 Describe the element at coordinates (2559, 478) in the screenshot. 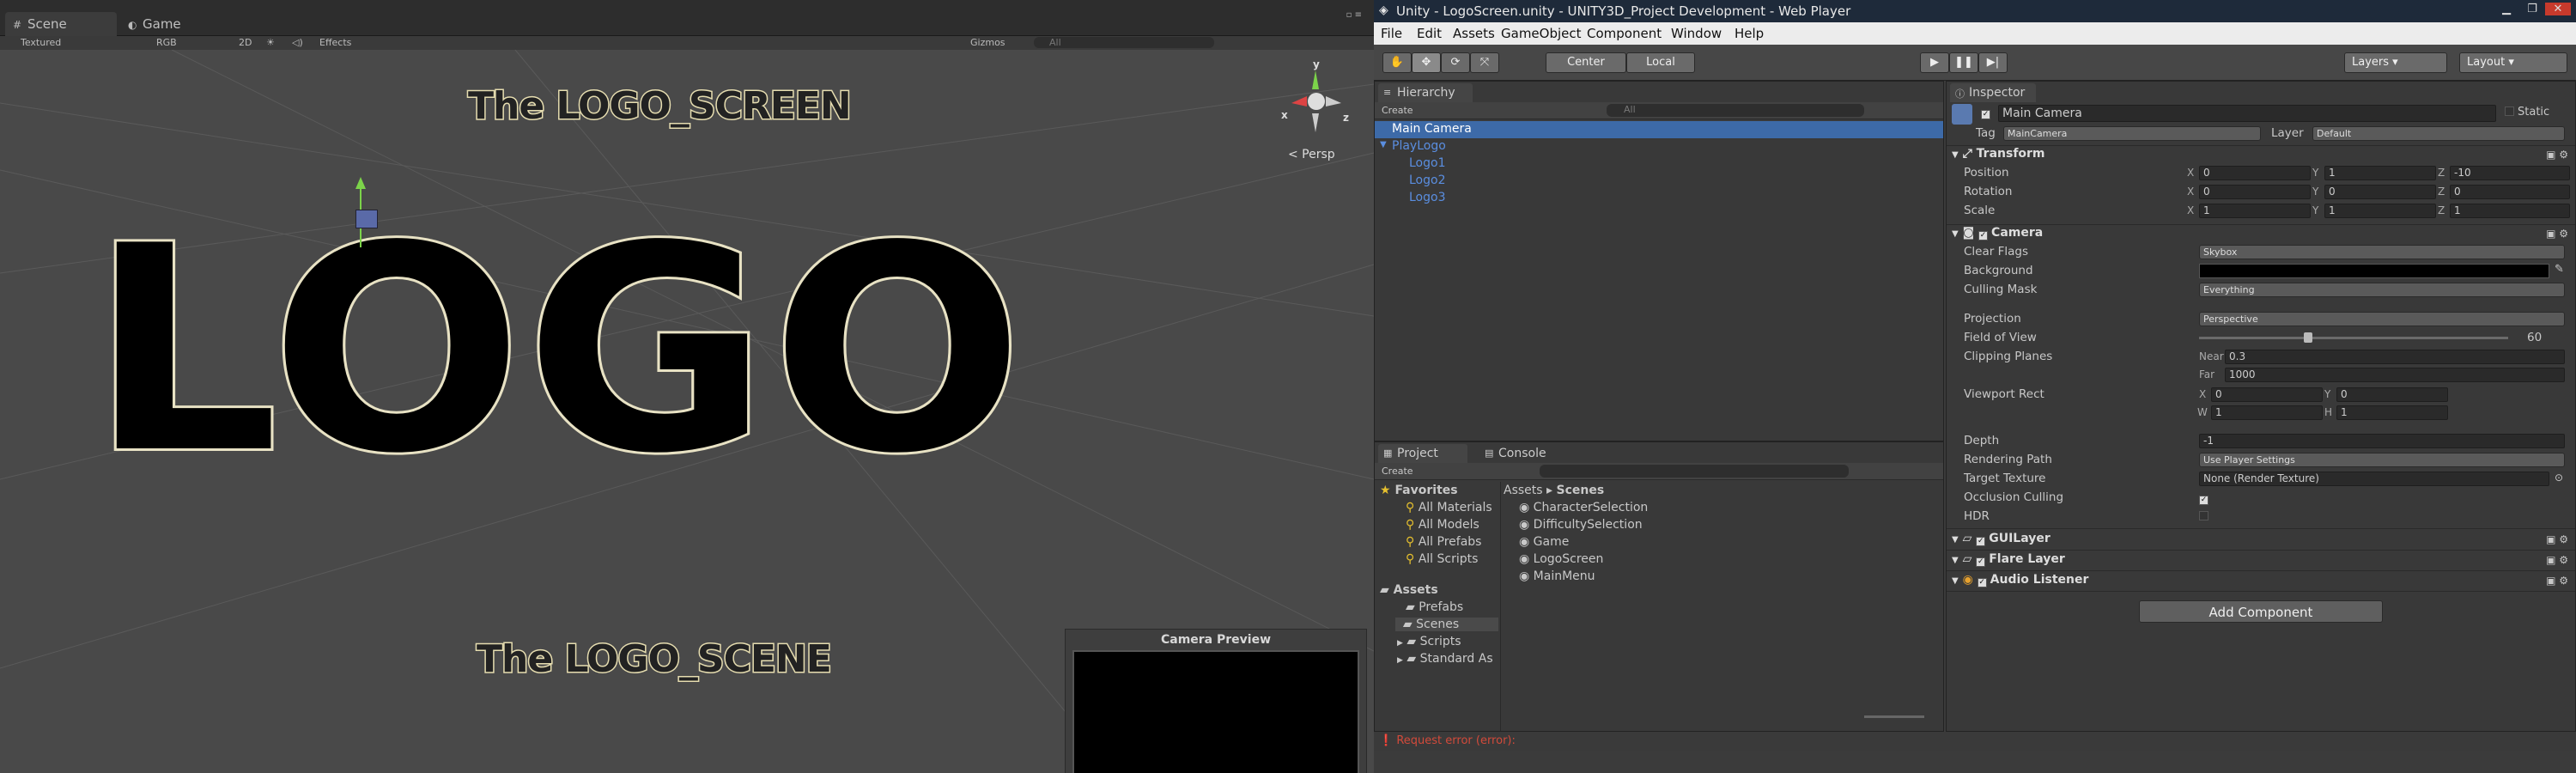

I see `object-picker-icon: ⊙` at that location.